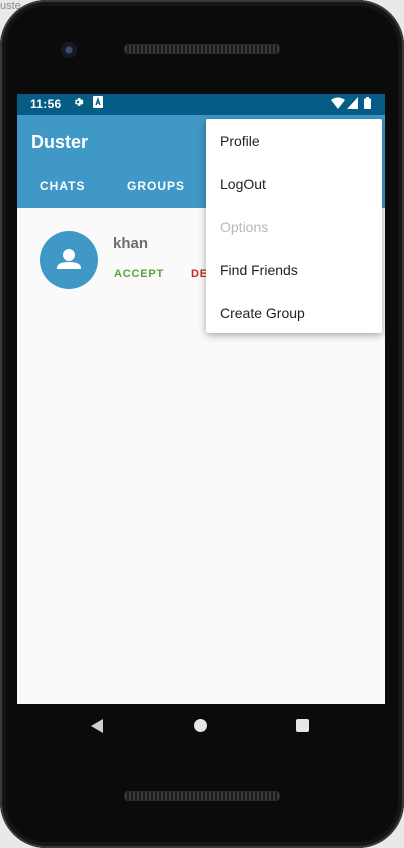  What do you see at coordinates (62, 186) in the screenshot?
I see `tab-chats: CHATS` at bounding box center [62, 186].